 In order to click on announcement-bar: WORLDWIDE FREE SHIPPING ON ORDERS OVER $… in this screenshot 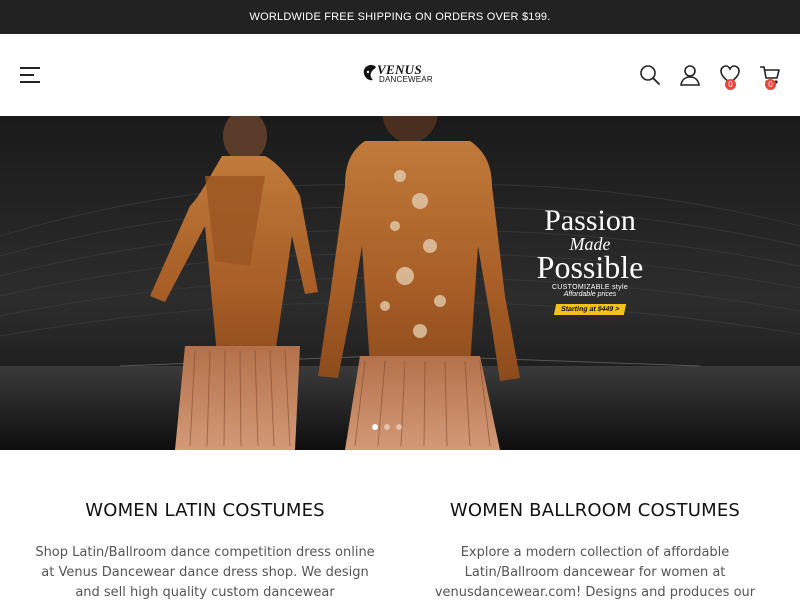, I will do `click(400, 17)`.